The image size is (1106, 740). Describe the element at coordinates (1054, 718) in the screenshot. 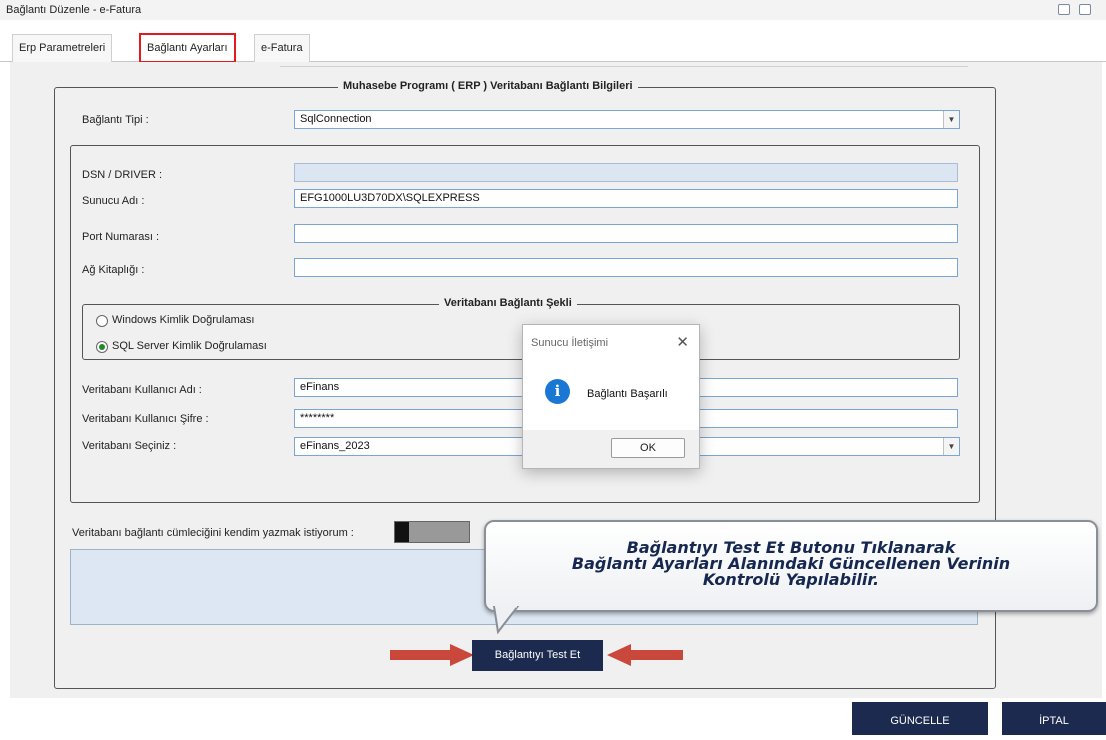

I see `cancel-button: İPTAL` at that location.